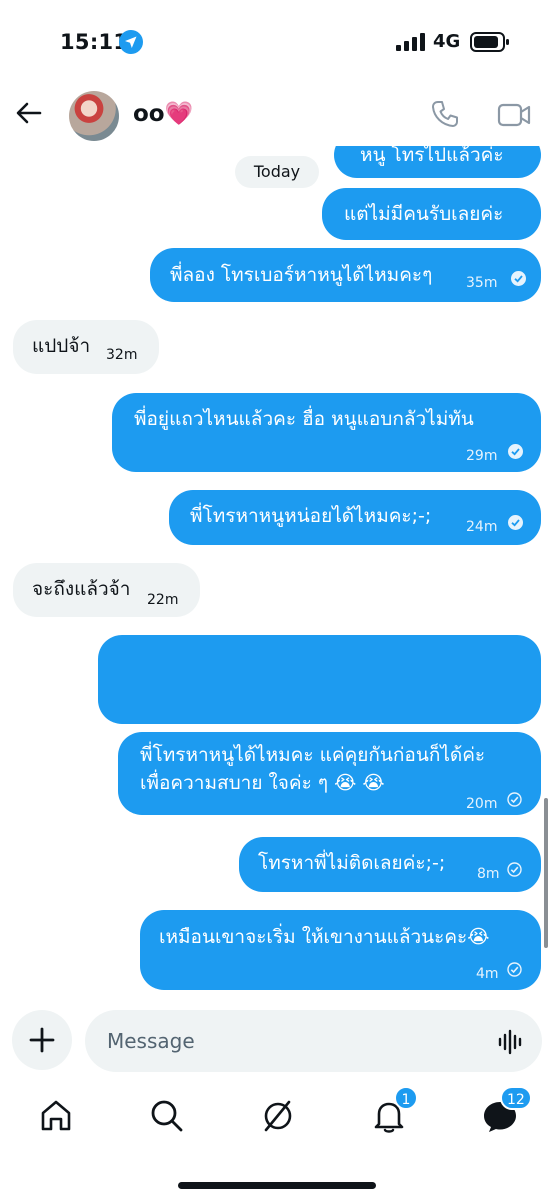 This screenshot has height=1200, width=554. I want to click on message-bubble-incoming: แปปจ้า 32m, so click(86, 347).